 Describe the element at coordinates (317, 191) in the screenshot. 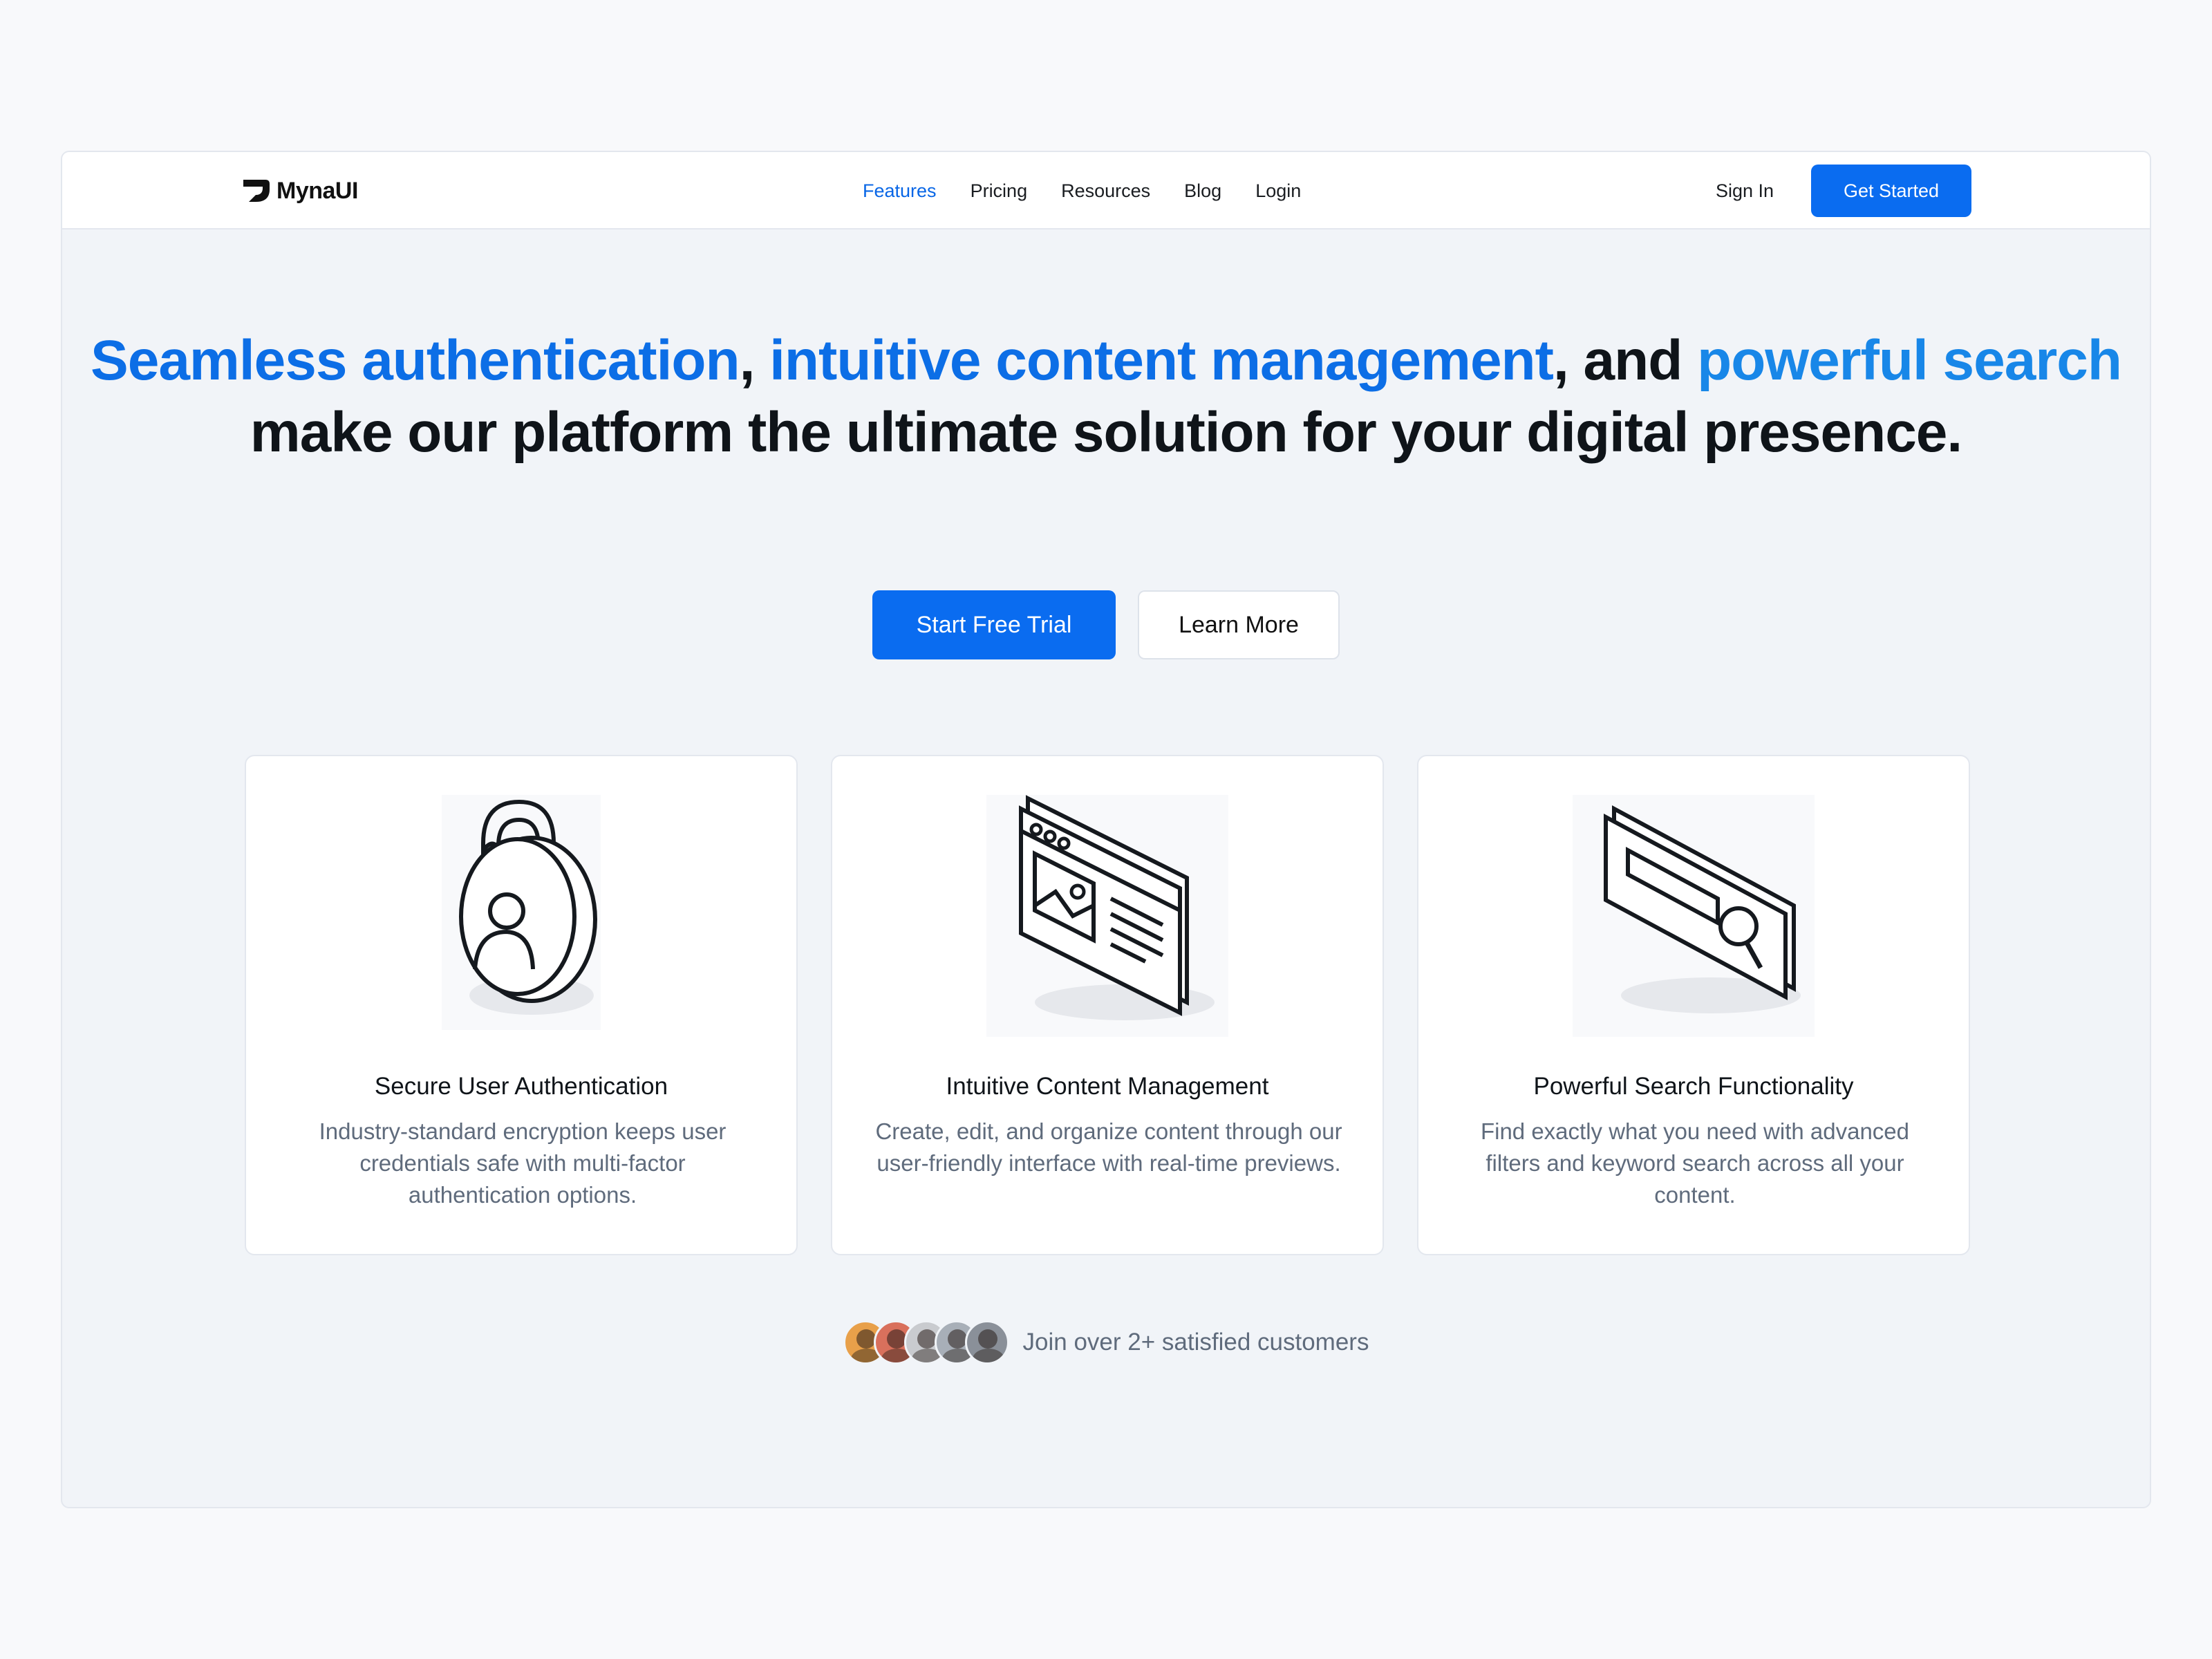

I see `brand-name: MynaUI` at that location.